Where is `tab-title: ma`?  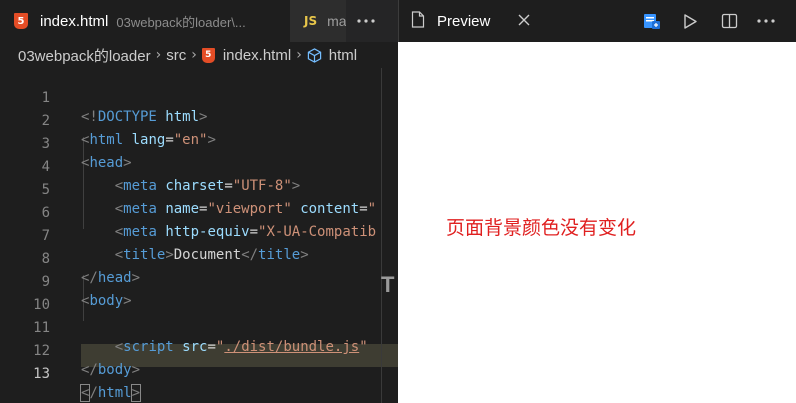
tab-title: ma is located at coordinates (336, 21).